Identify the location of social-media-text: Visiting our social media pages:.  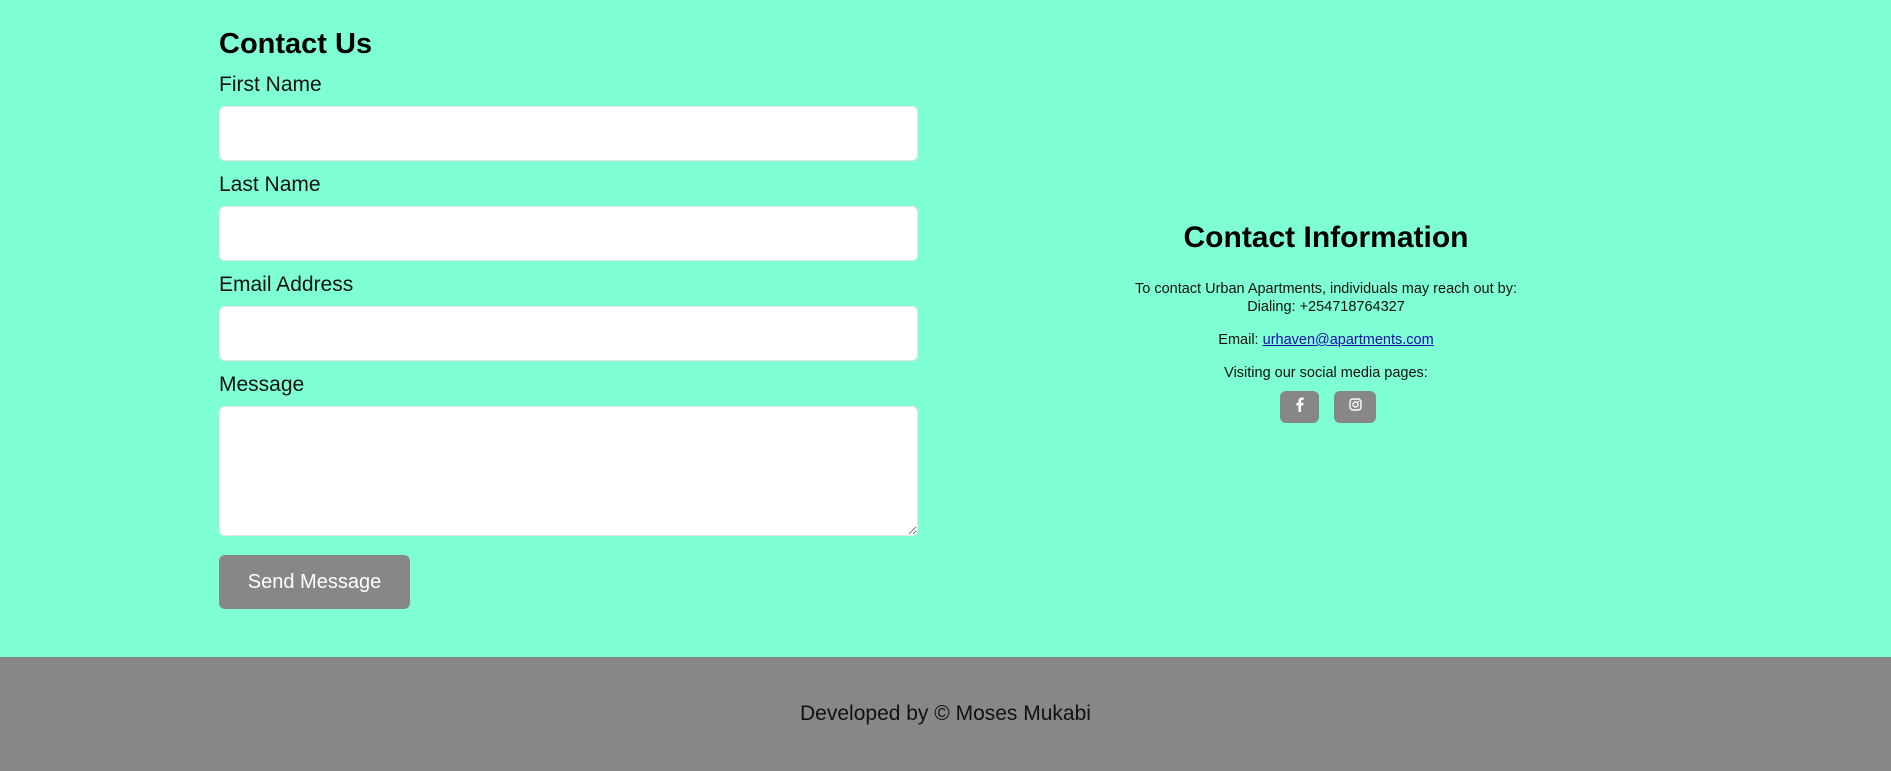
(1326, 373).